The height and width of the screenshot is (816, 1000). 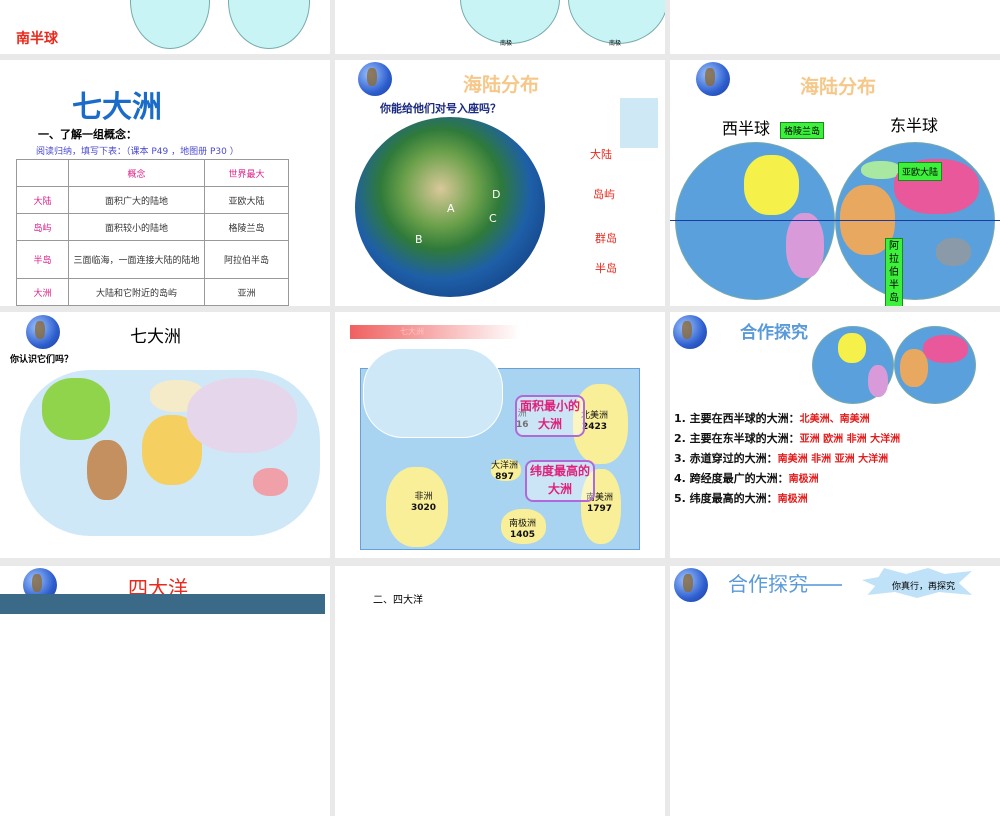 I want to click on starburst-text: 你真行，再探究, so click(x=924, y=587).